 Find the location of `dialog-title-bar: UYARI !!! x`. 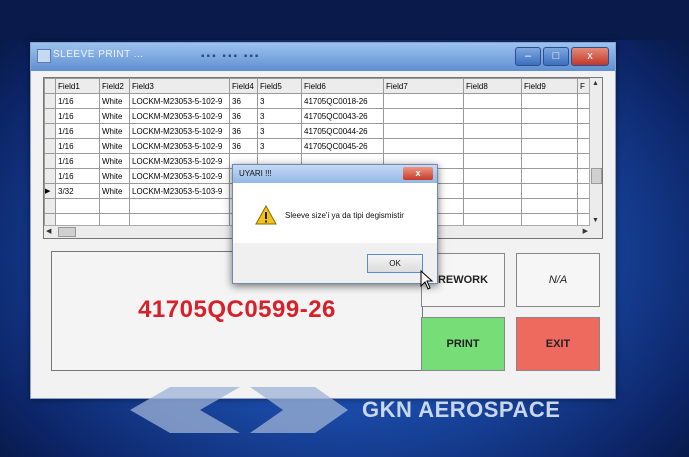

dialog-title-bar: UYARI !!! x is located at coordinates (335, 174).